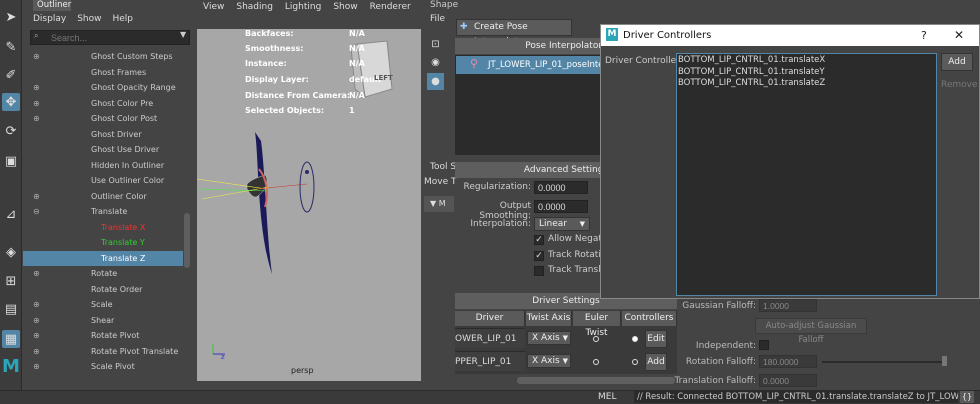  Describe the element at coordinates (959, 85) in the screenshot. I see `remove-button: Remove` at that location.